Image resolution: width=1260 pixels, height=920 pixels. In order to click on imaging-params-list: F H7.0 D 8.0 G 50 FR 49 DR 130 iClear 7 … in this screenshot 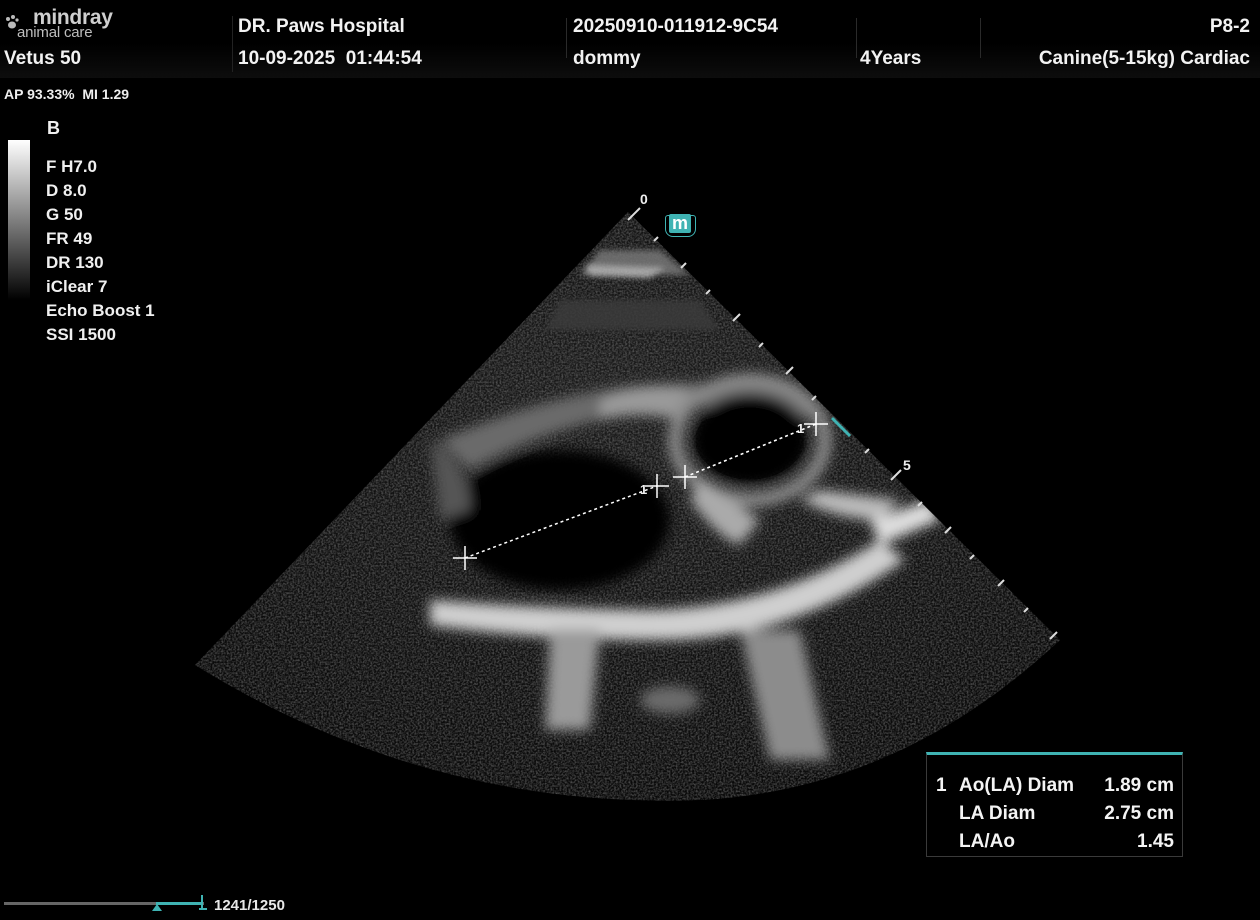, I will do `click(100, 251)`.